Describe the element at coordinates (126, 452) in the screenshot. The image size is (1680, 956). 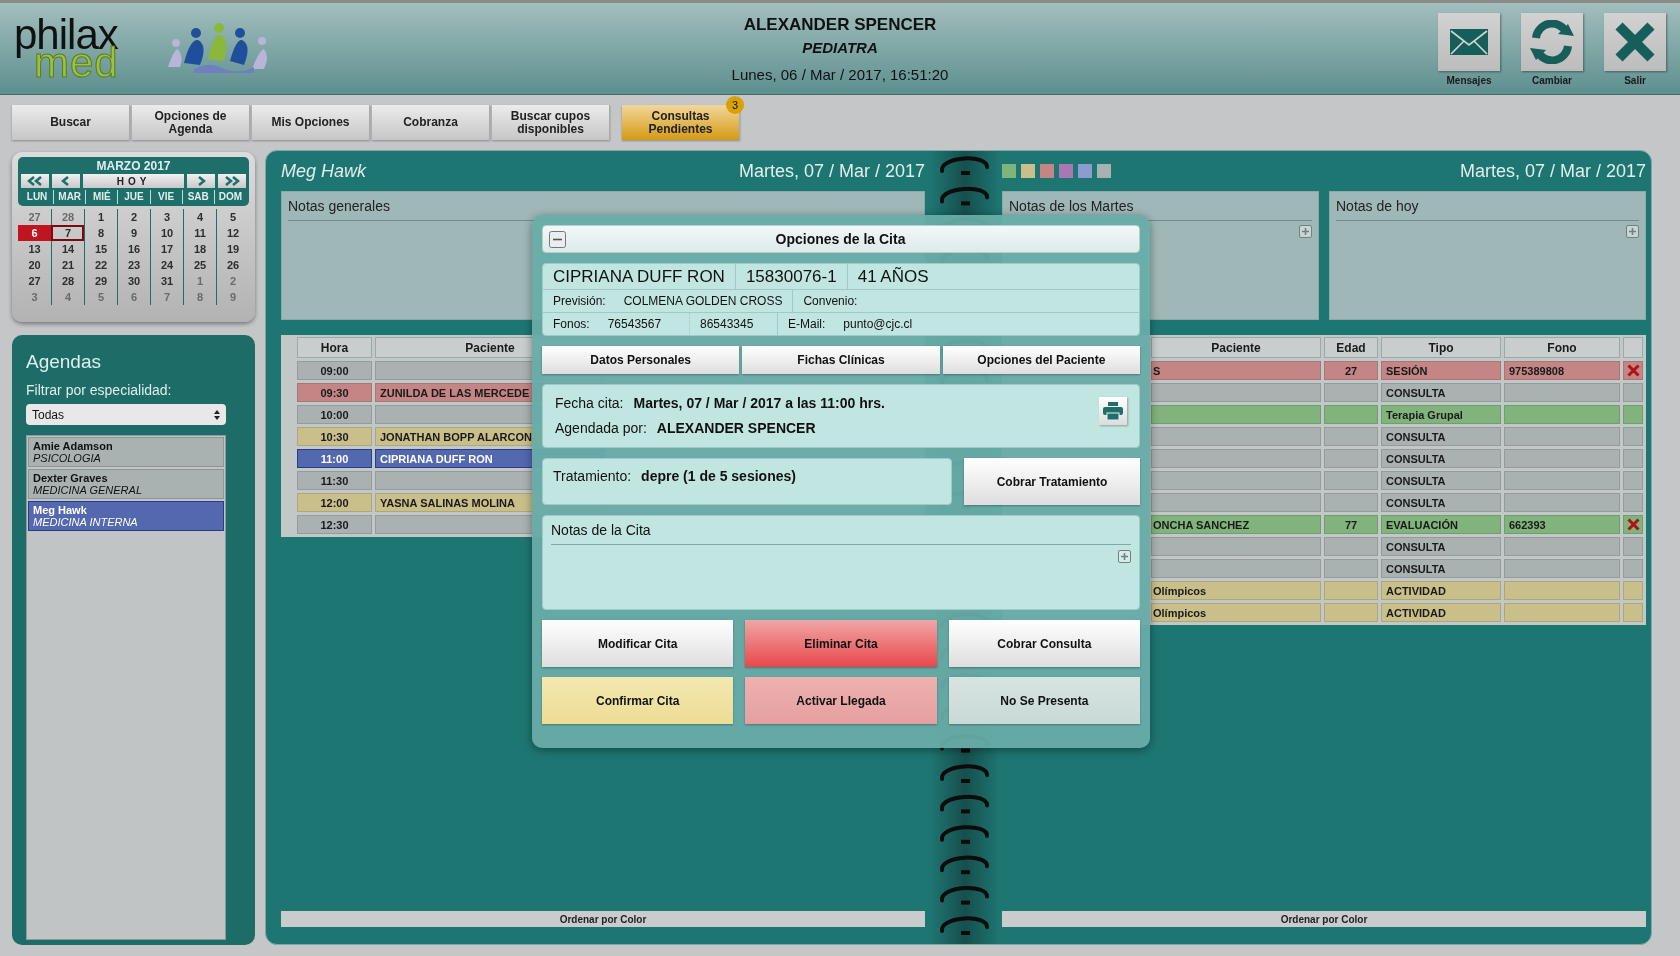
I see `agenda-item: Amie Adamson PSICOLOGIA` at that location.